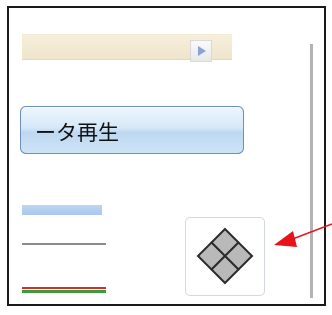  I want to click on line-style-sample-green, so click(64, 291).